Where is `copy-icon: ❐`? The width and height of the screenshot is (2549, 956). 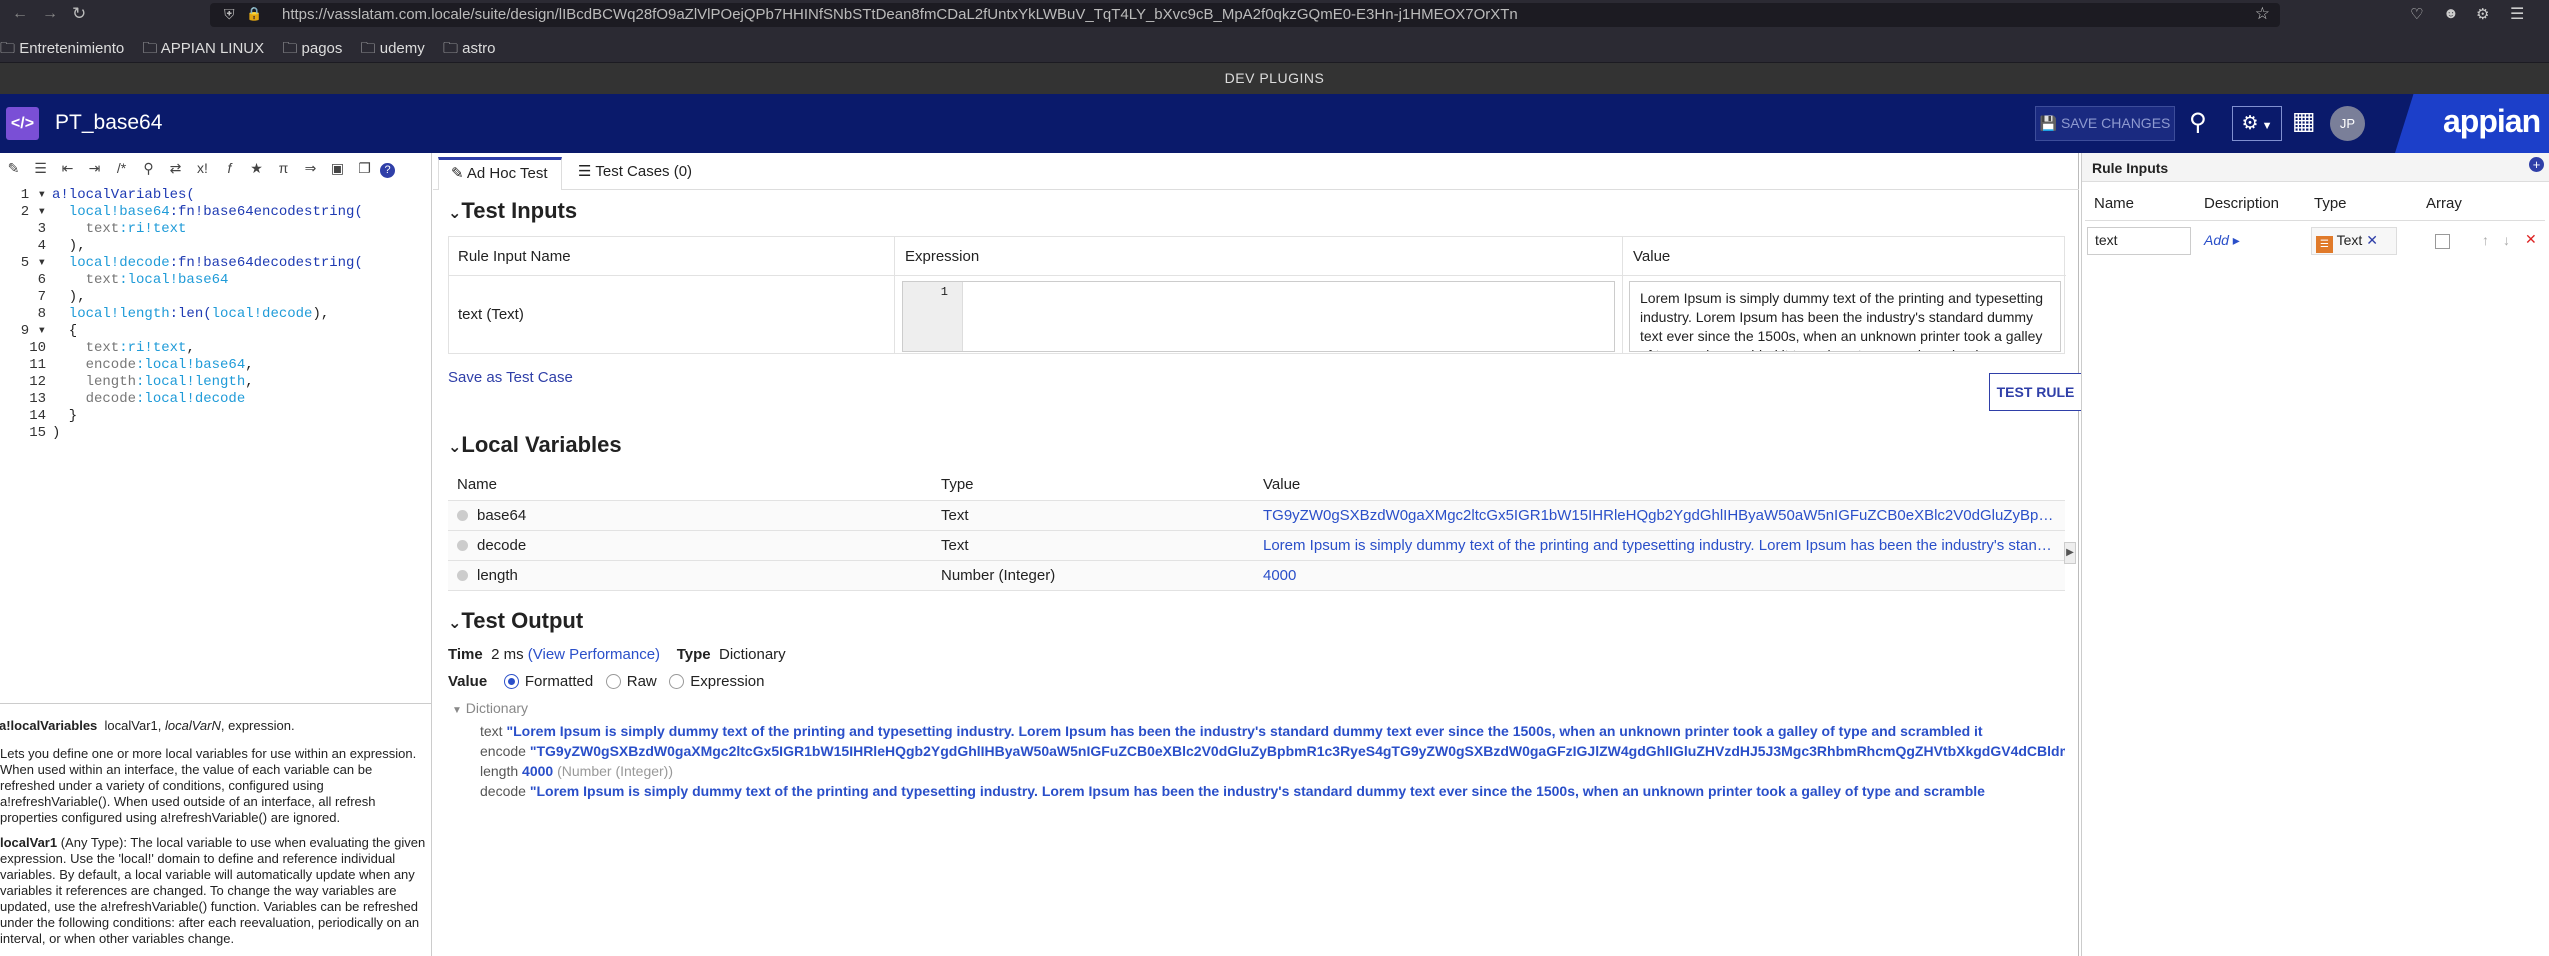
copy-icon: ❐ is located at coordinates (364, 168).